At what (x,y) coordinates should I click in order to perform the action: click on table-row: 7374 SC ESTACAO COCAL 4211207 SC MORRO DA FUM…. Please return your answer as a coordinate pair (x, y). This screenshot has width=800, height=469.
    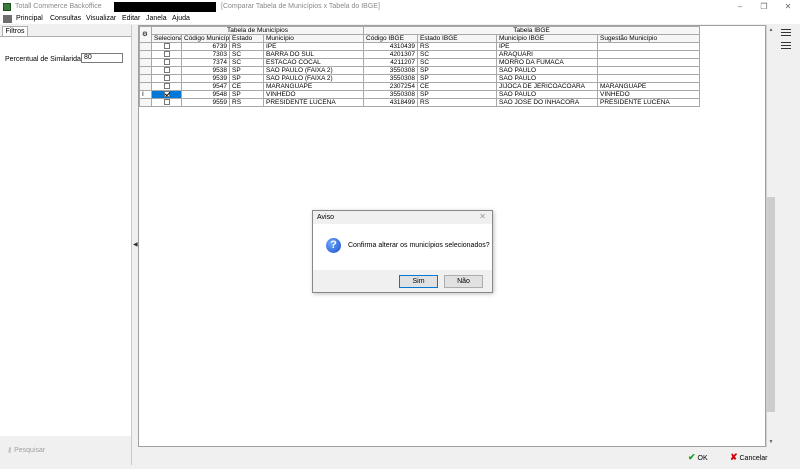
    Looking at the image, I should click on (420, 62).